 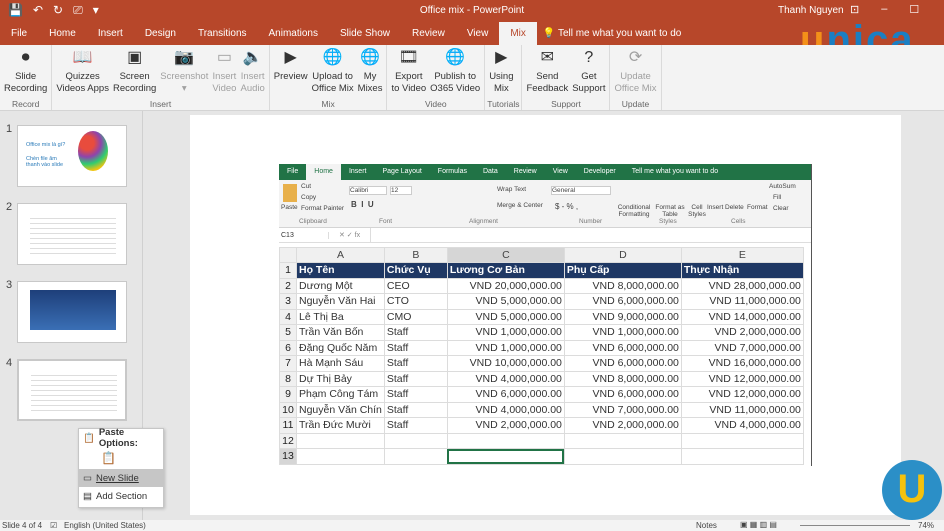 I want to click on excel-tab-page-layout: Page Layout, so click(x=401, y=172).